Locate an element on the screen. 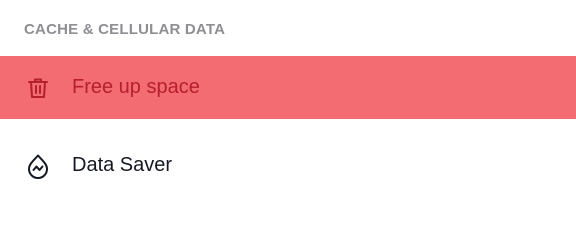  data-saver-icon is located at coordinates (38, 166).